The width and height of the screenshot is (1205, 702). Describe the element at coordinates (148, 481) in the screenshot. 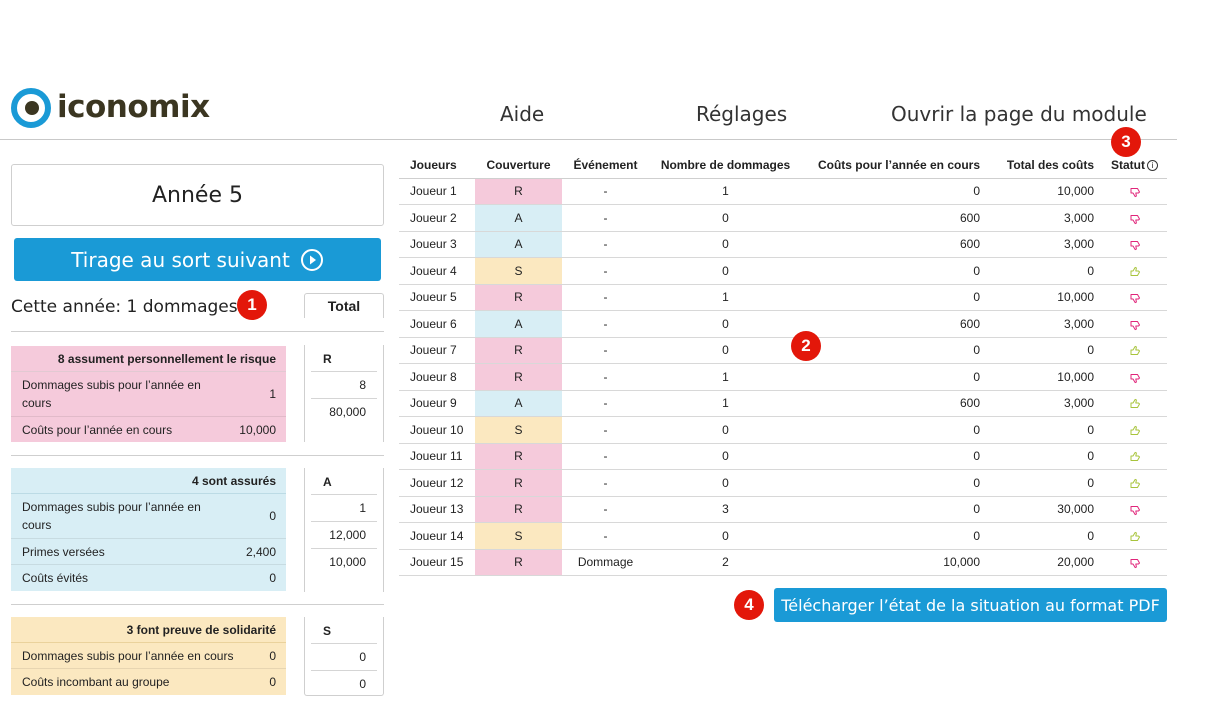

I see `group-insured-title: 4 sont assurés` at that location.